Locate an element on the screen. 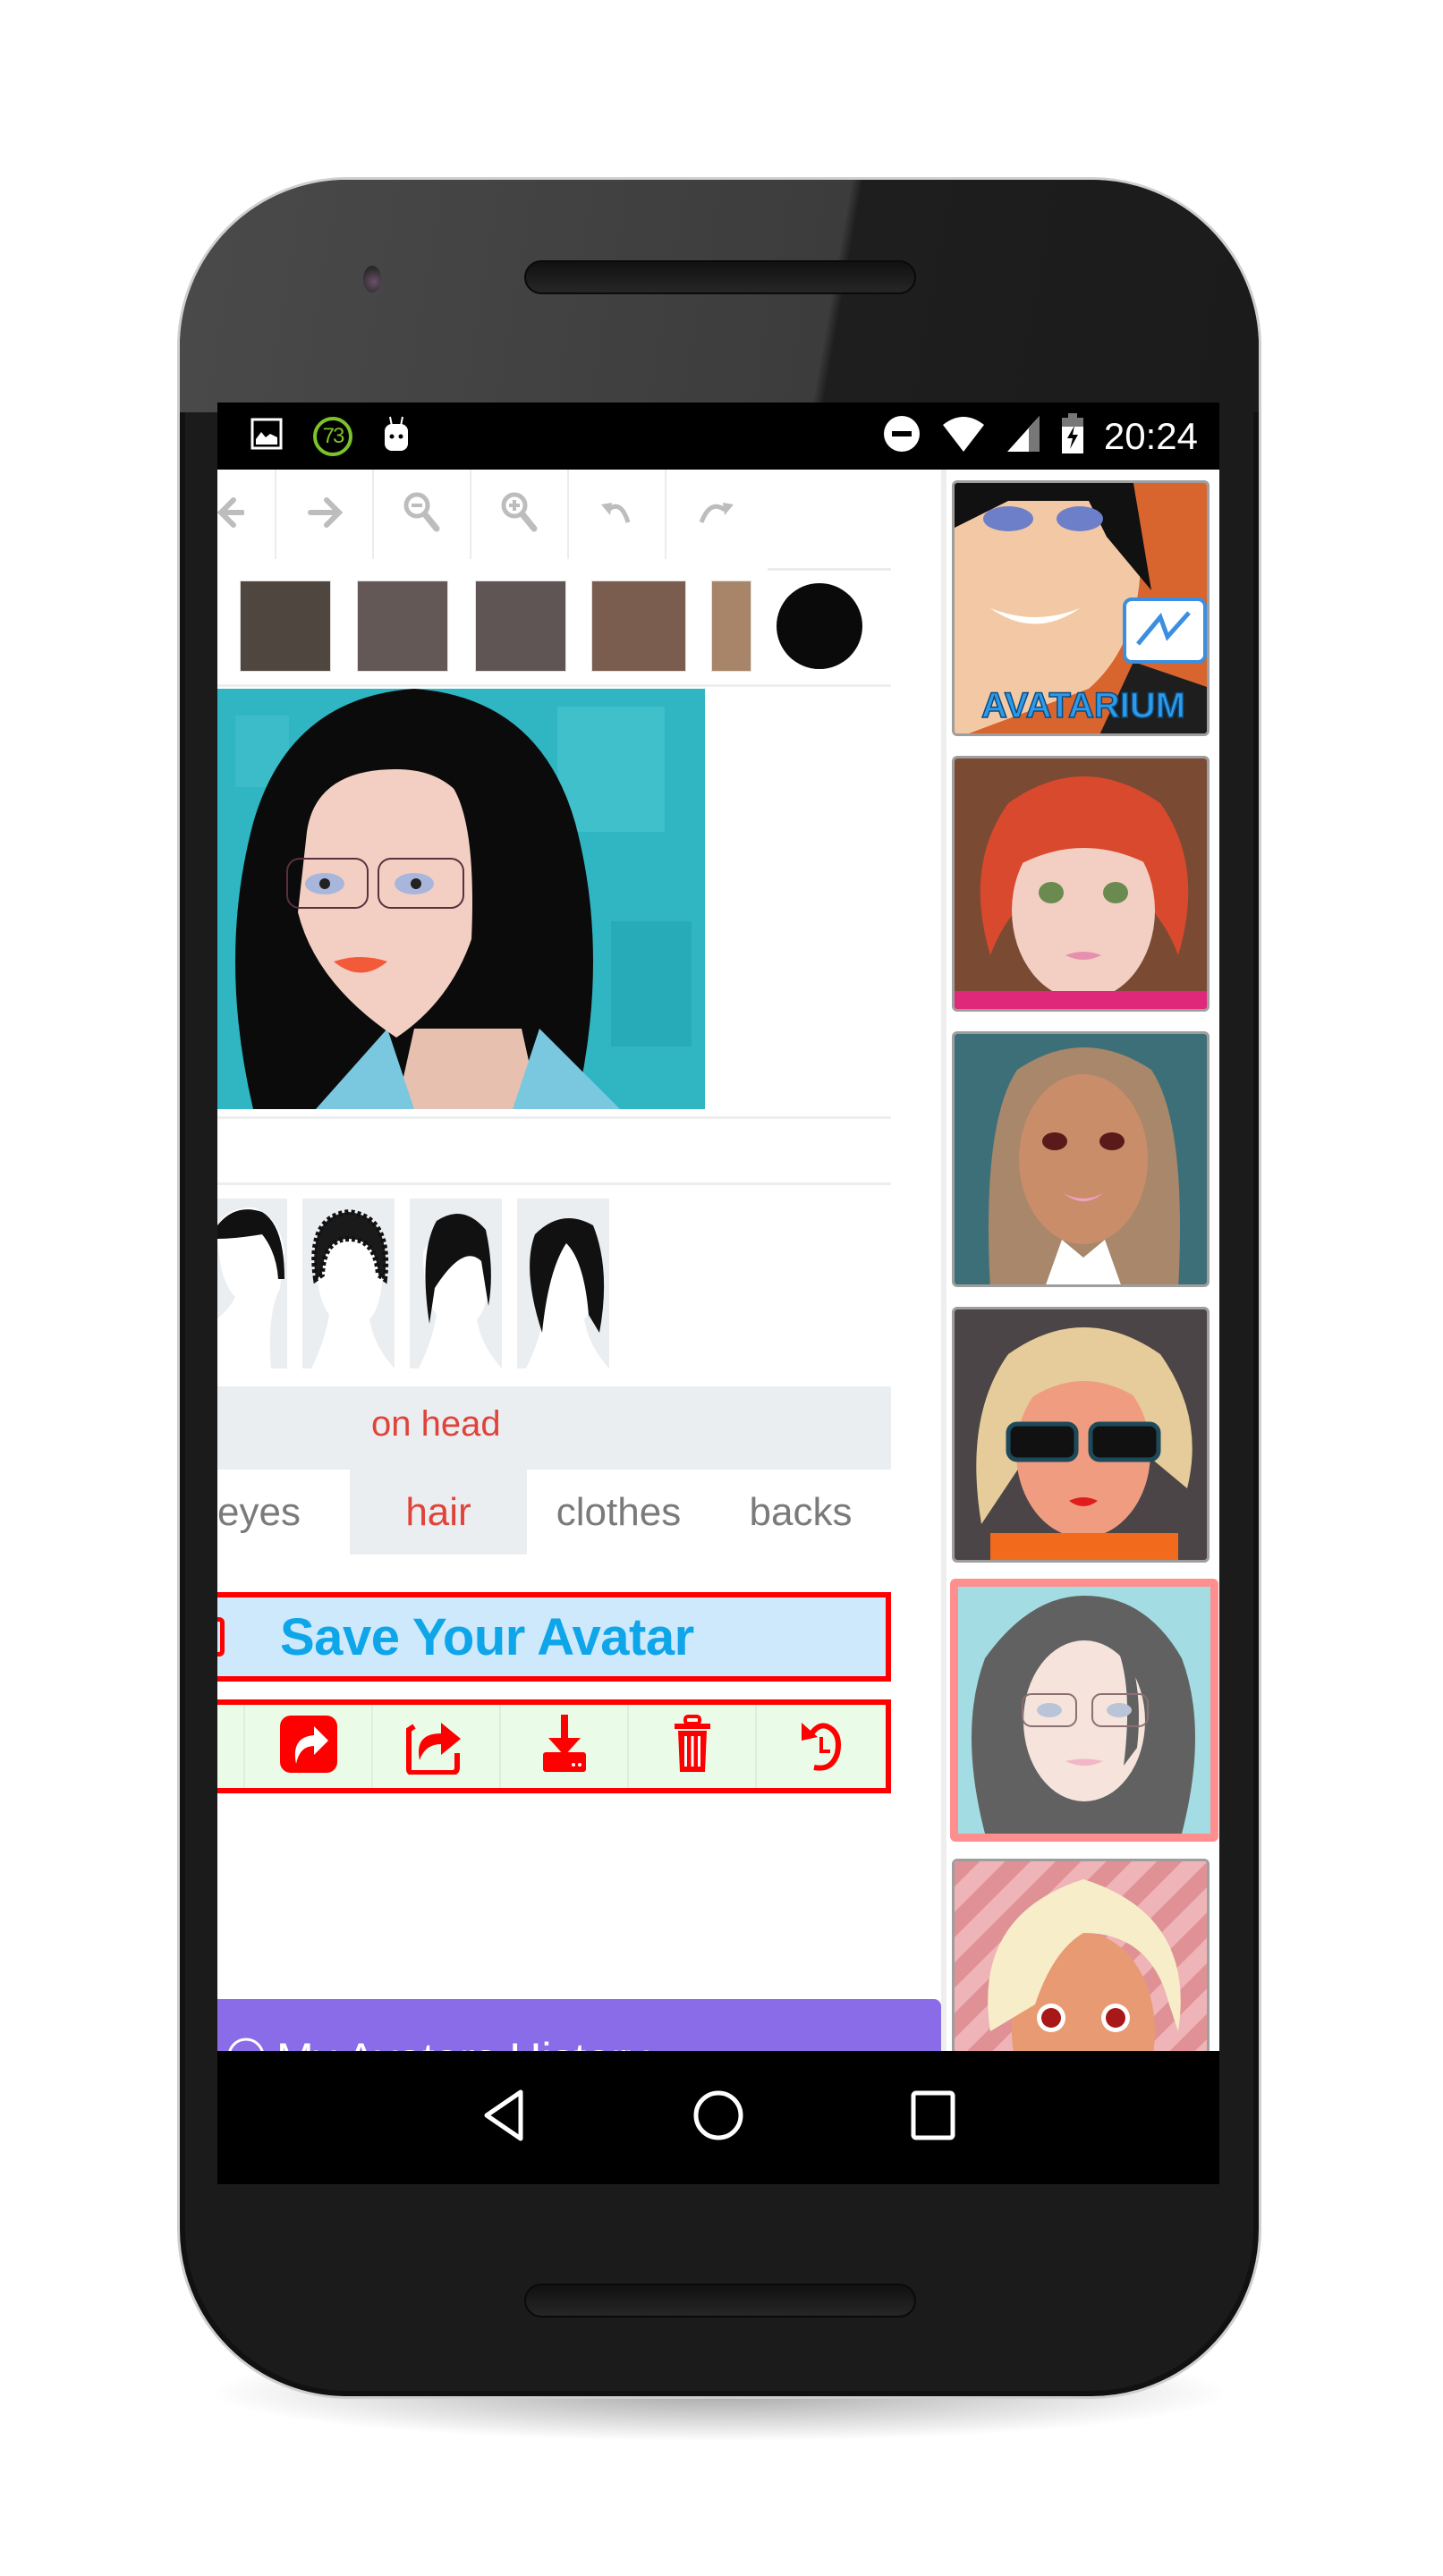 The height and width of the screenshot is (2576, 1443). avatar-gallery-sidebar: AVATARIUM is located at coordinates (1080, 1260).